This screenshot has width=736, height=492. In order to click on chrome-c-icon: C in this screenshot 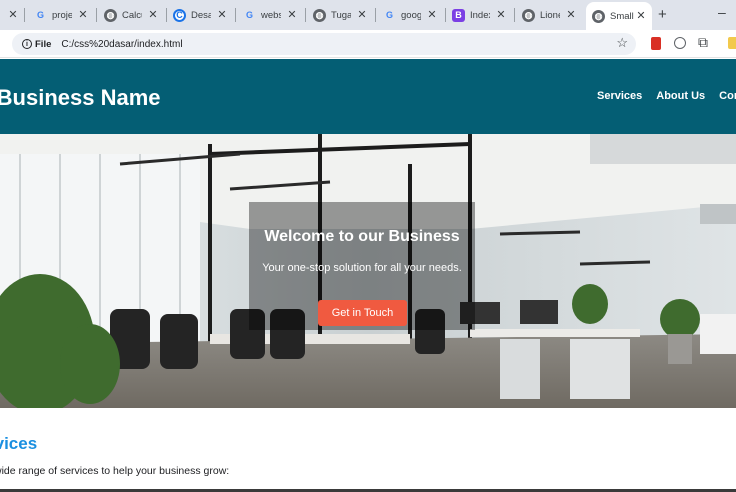, I will do `click(179, 15)`.